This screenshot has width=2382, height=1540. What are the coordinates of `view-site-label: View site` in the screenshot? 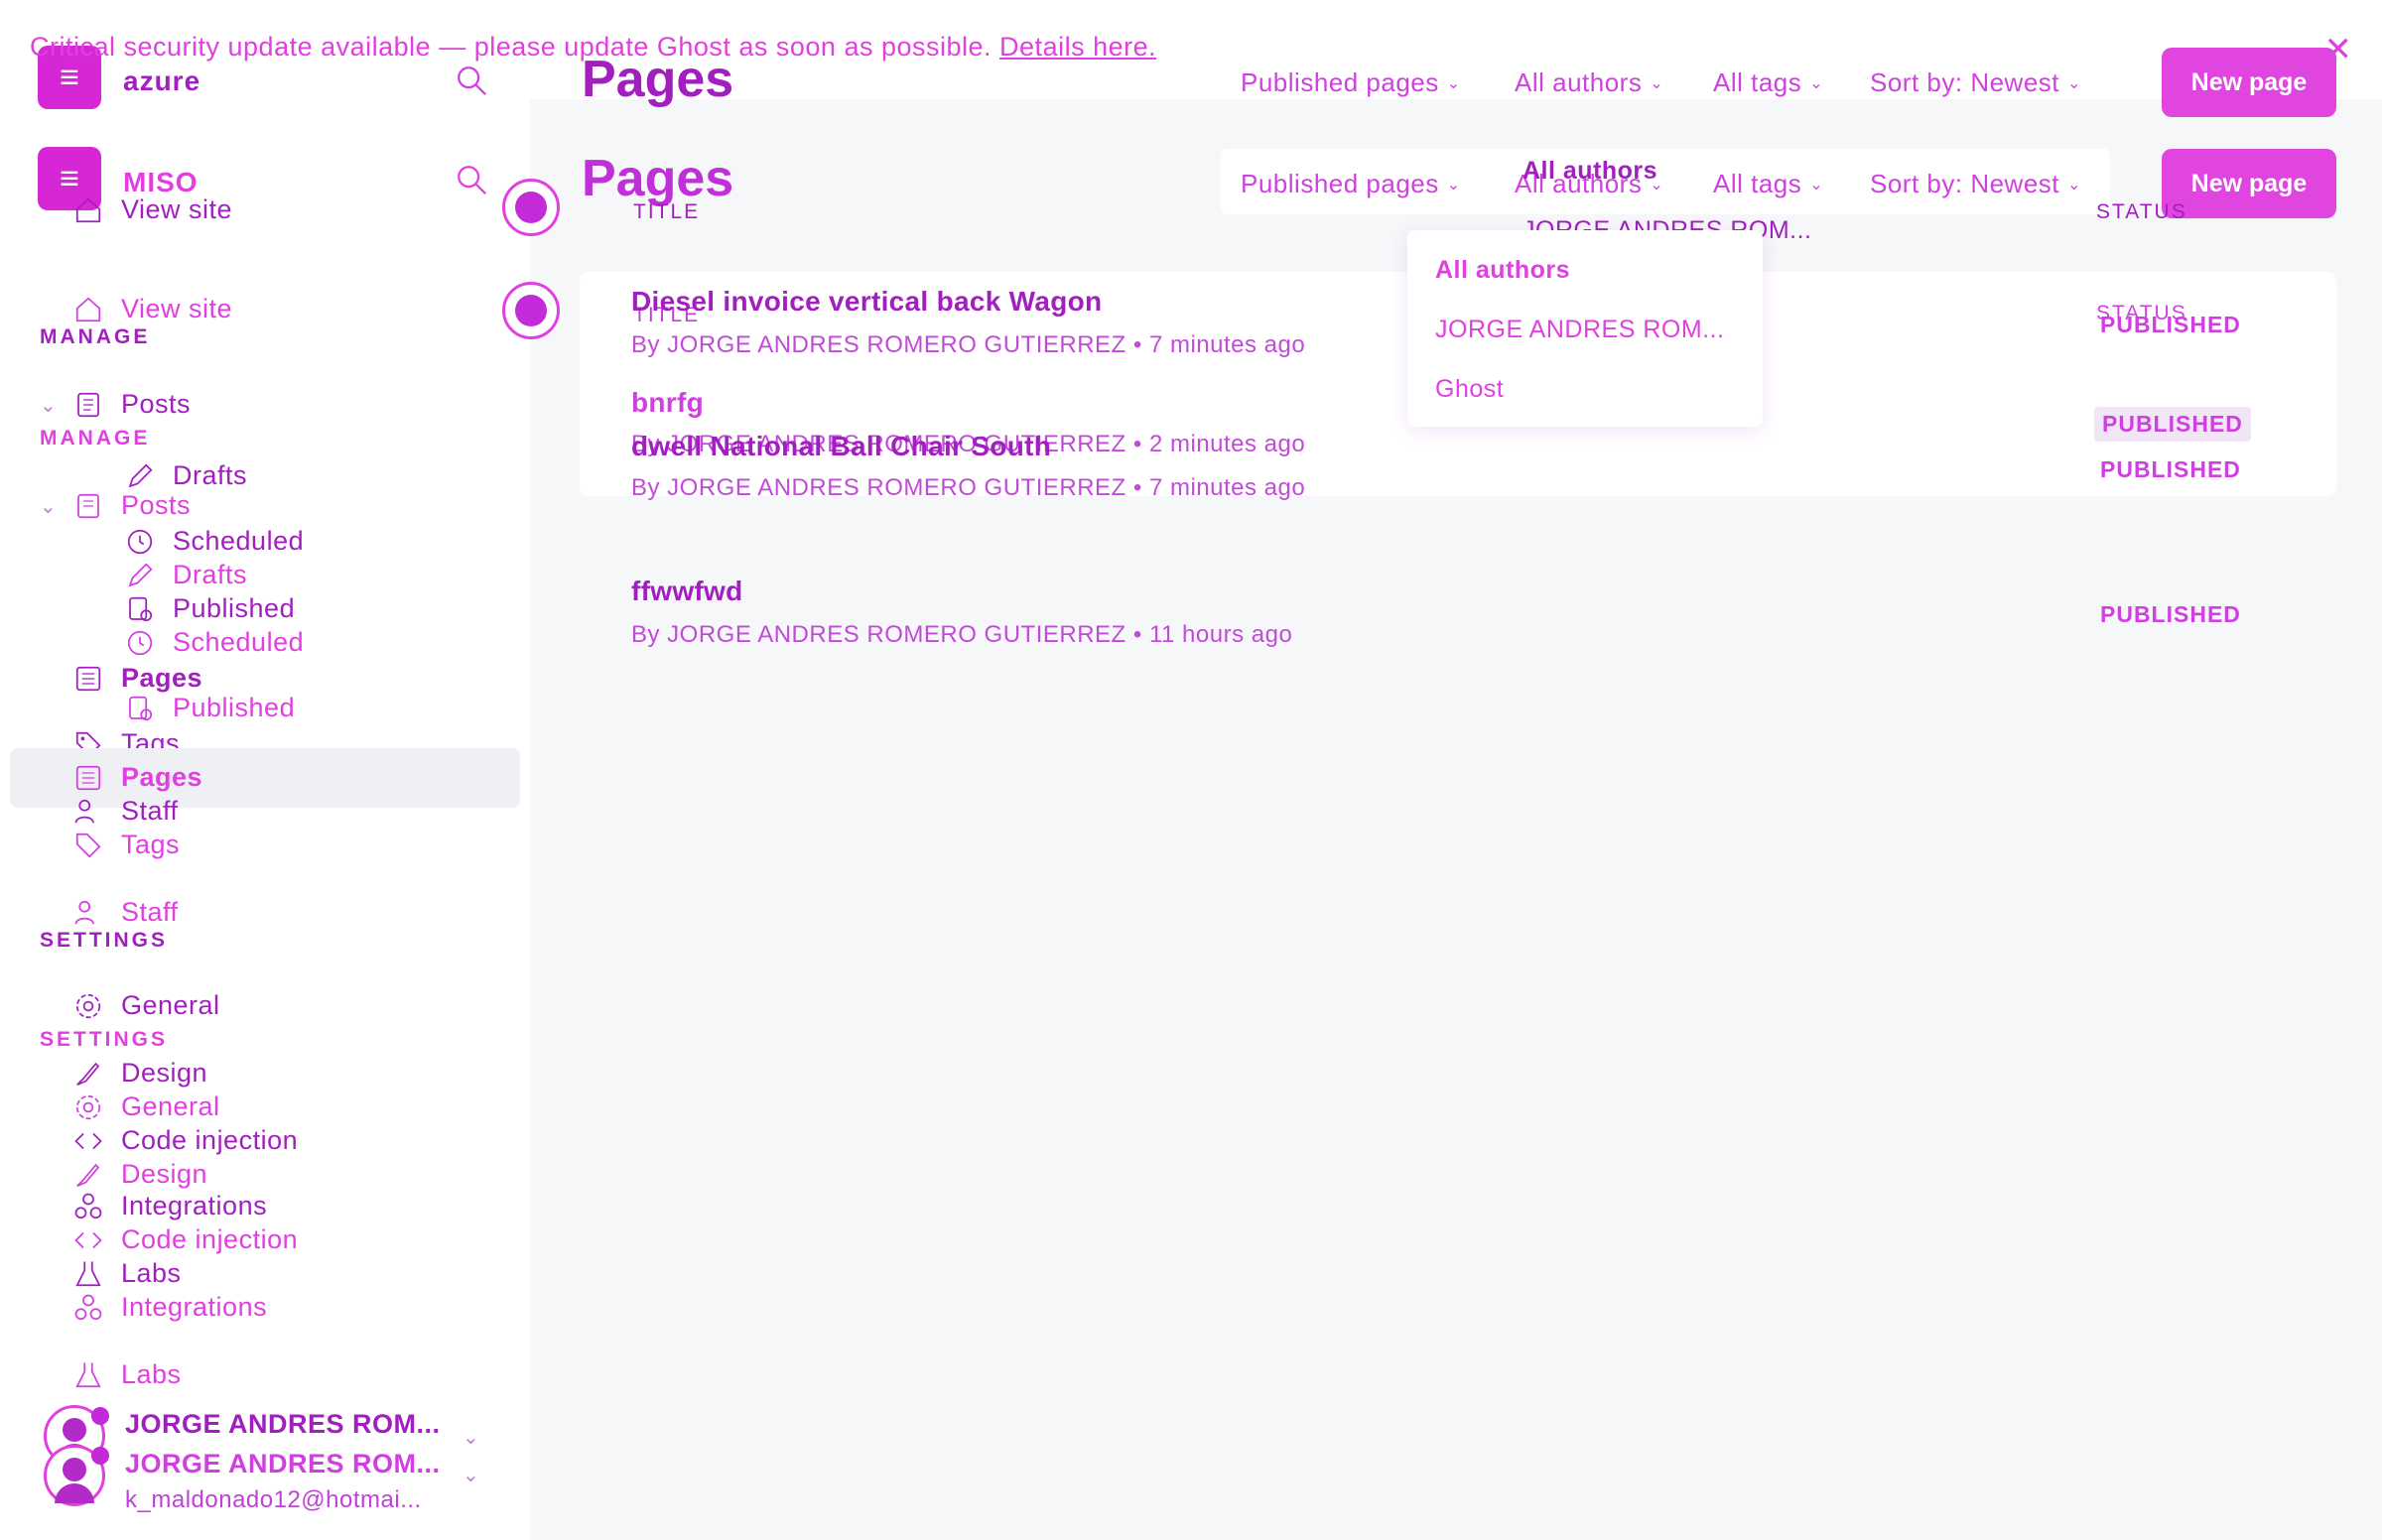 It's located at (177, 209).